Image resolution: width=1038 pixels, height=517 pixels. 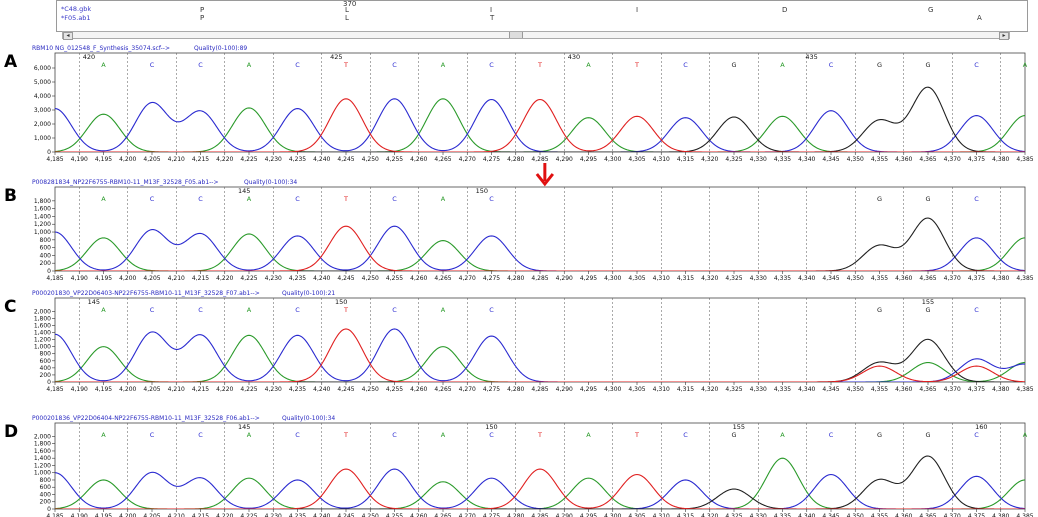 What do you see at coordinates (442, 159) in the screenshot?
I see `x-tick-label: 4,265` at bounding box center [442, 159].